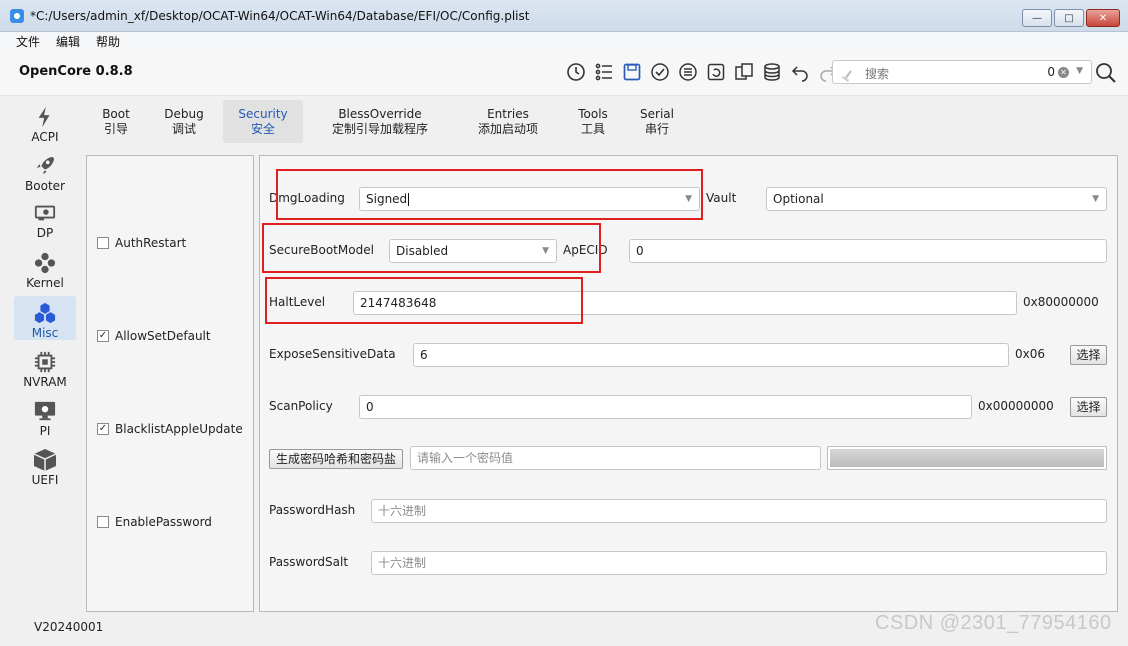 This screenshot has height=646, width=1128. I want to click on minimize-button: —, so click(1037, 18).